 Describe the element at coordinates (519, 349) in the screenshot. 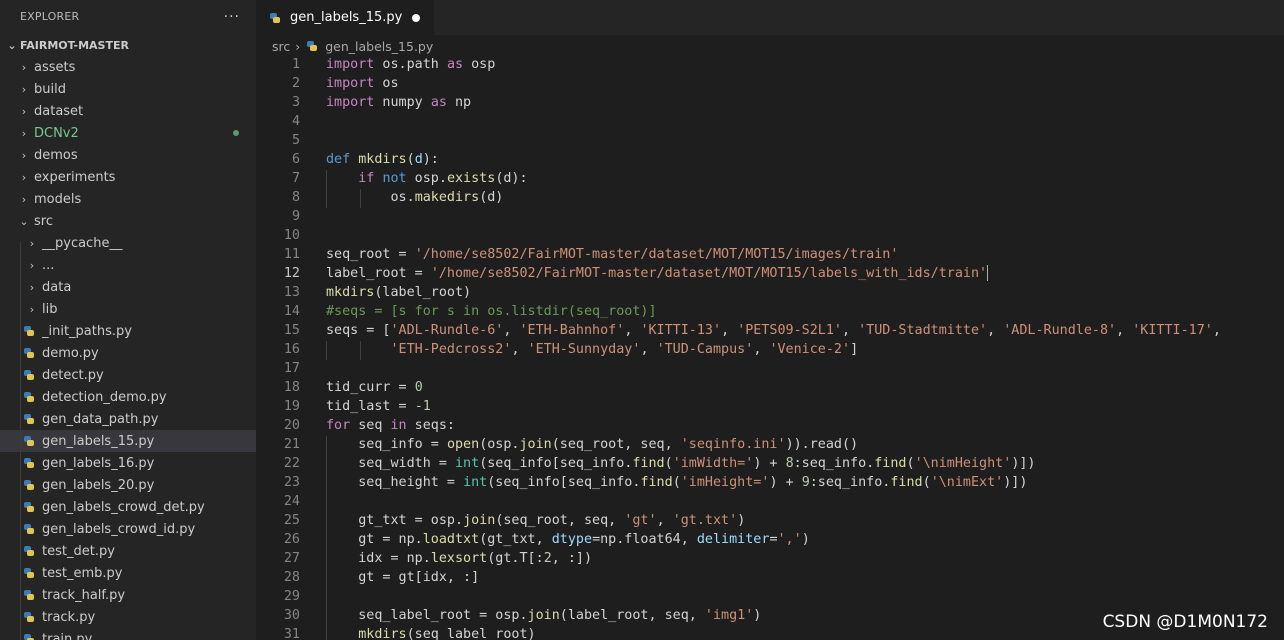

I see `code-token: ,` at that location.